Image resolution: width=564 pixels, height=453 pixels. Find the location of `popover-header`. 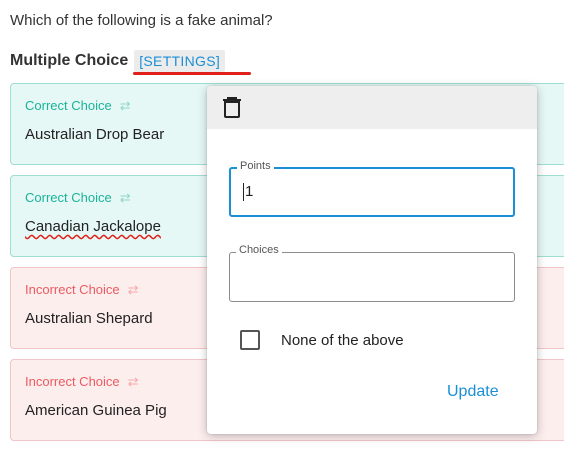

popover-header is located at coordinates (372, 107).